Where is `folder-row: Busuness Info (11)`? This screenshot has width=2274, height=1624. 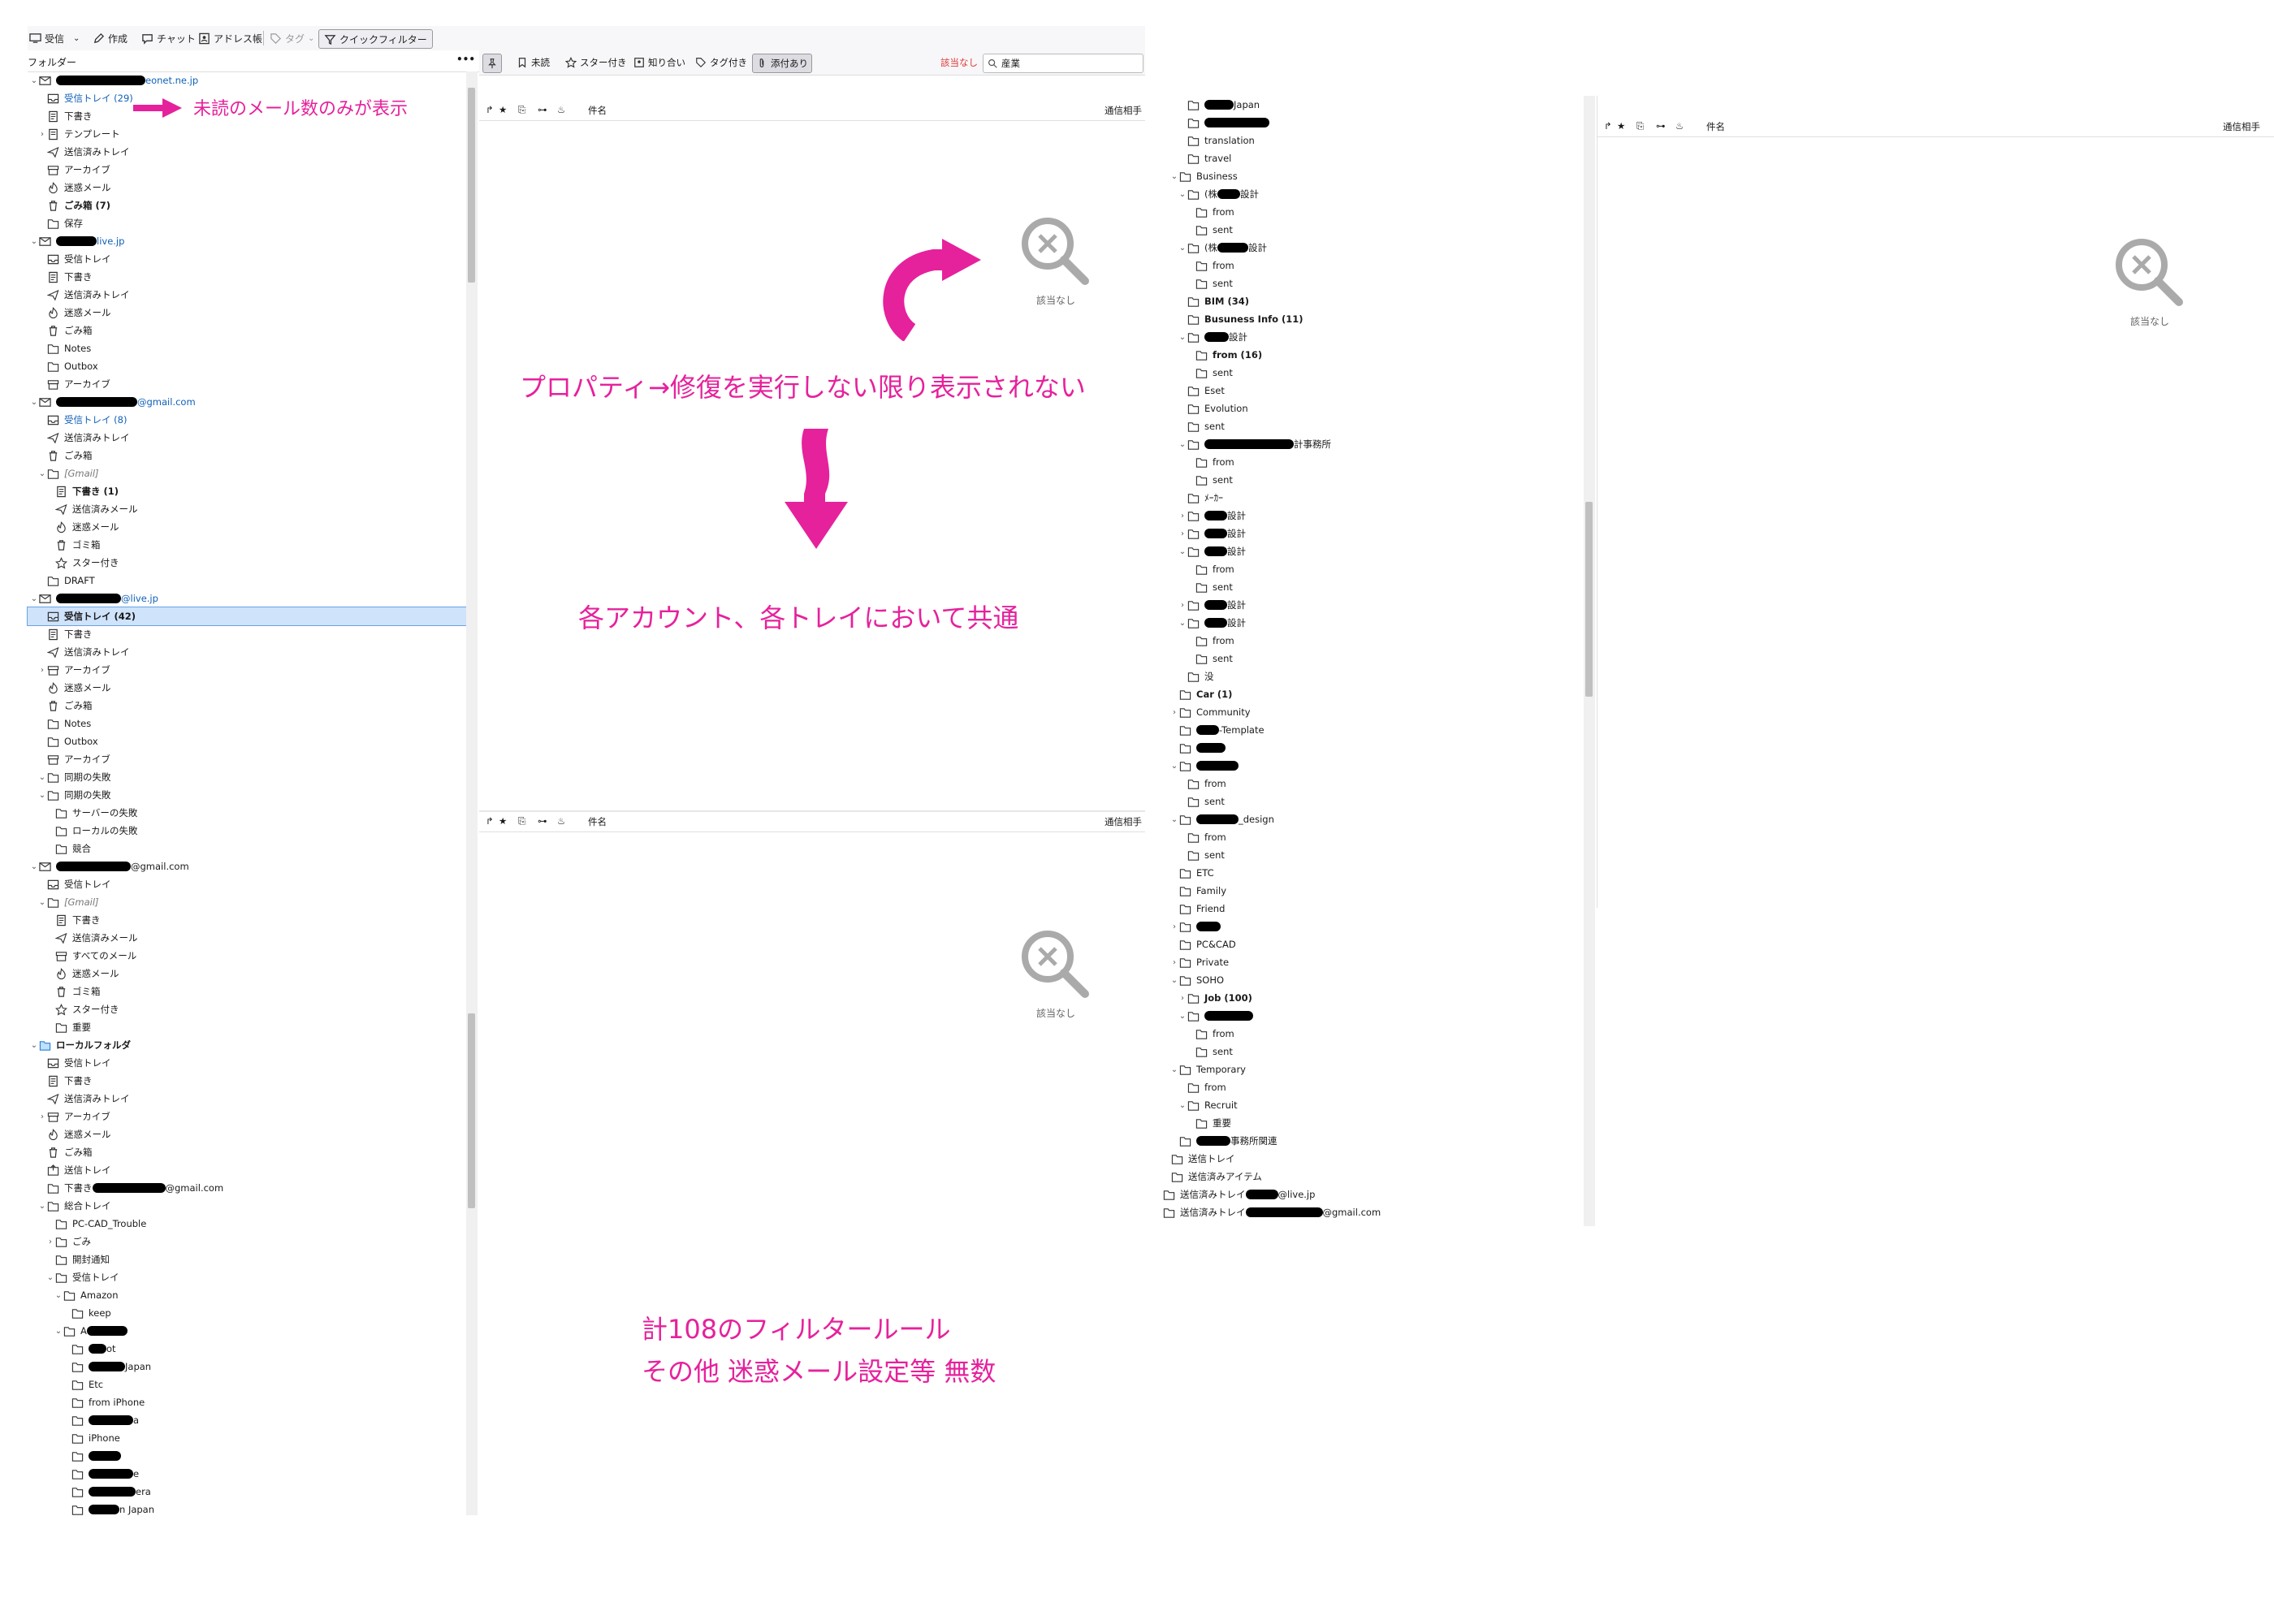
folder-row: Busuness Info (11) is located at coordinates (1373, 319).